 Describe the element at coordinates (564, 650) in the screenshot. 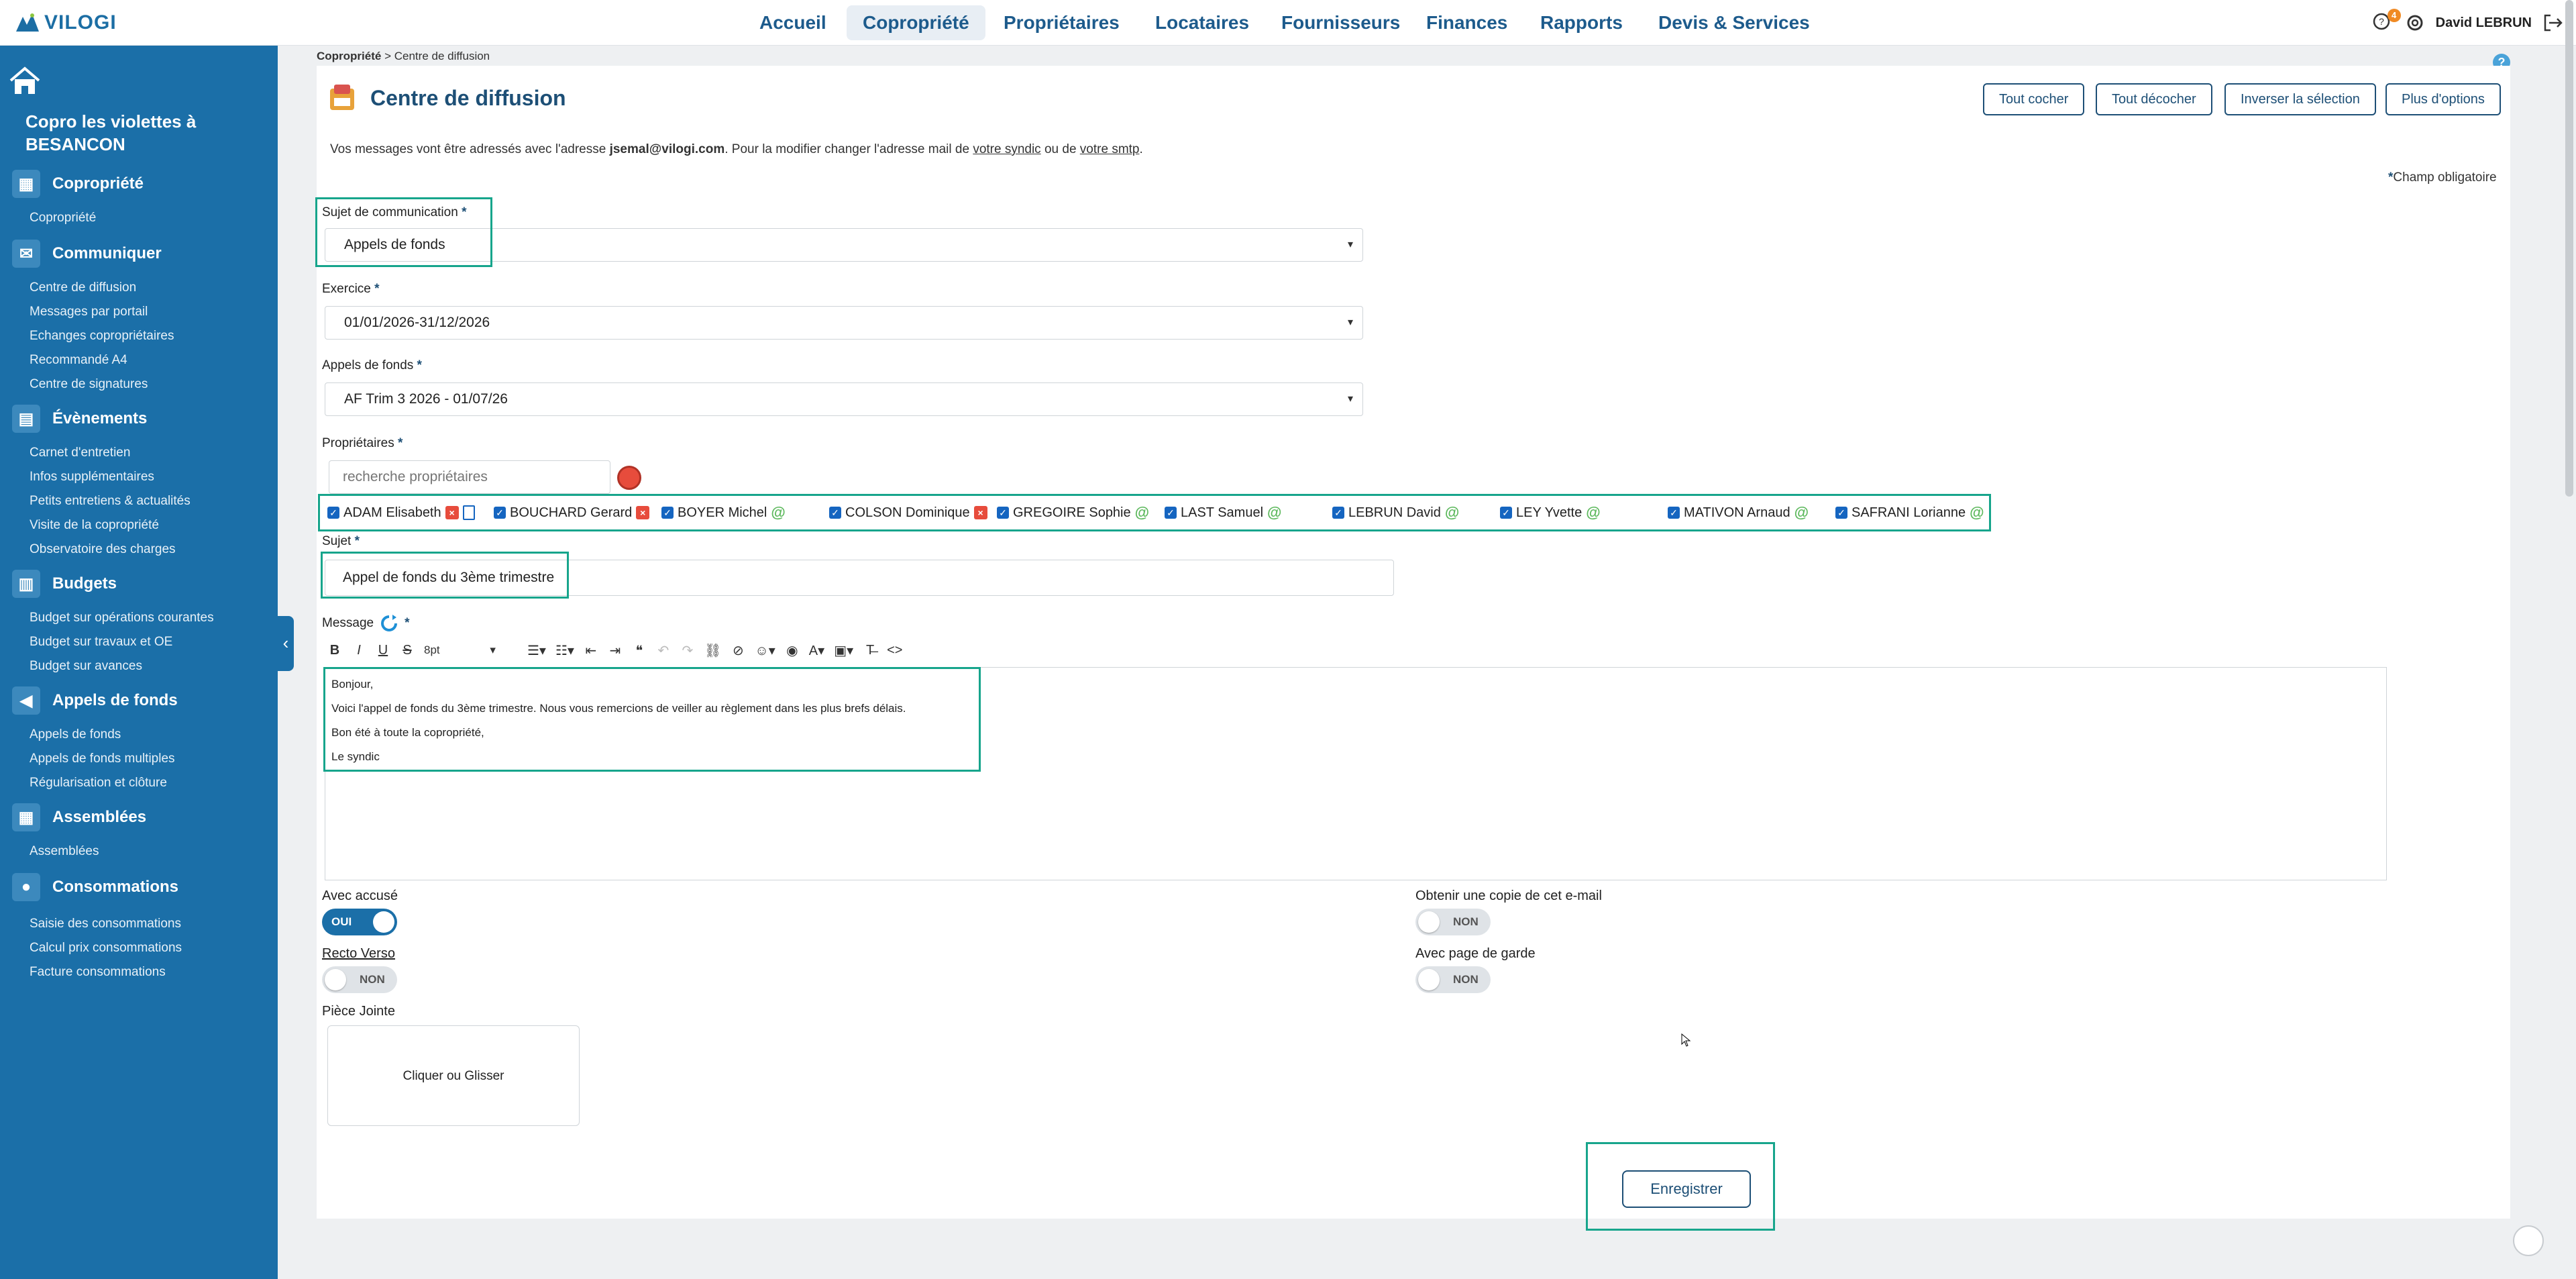

I see `numbered-list-icon: ☷▾` at that location.